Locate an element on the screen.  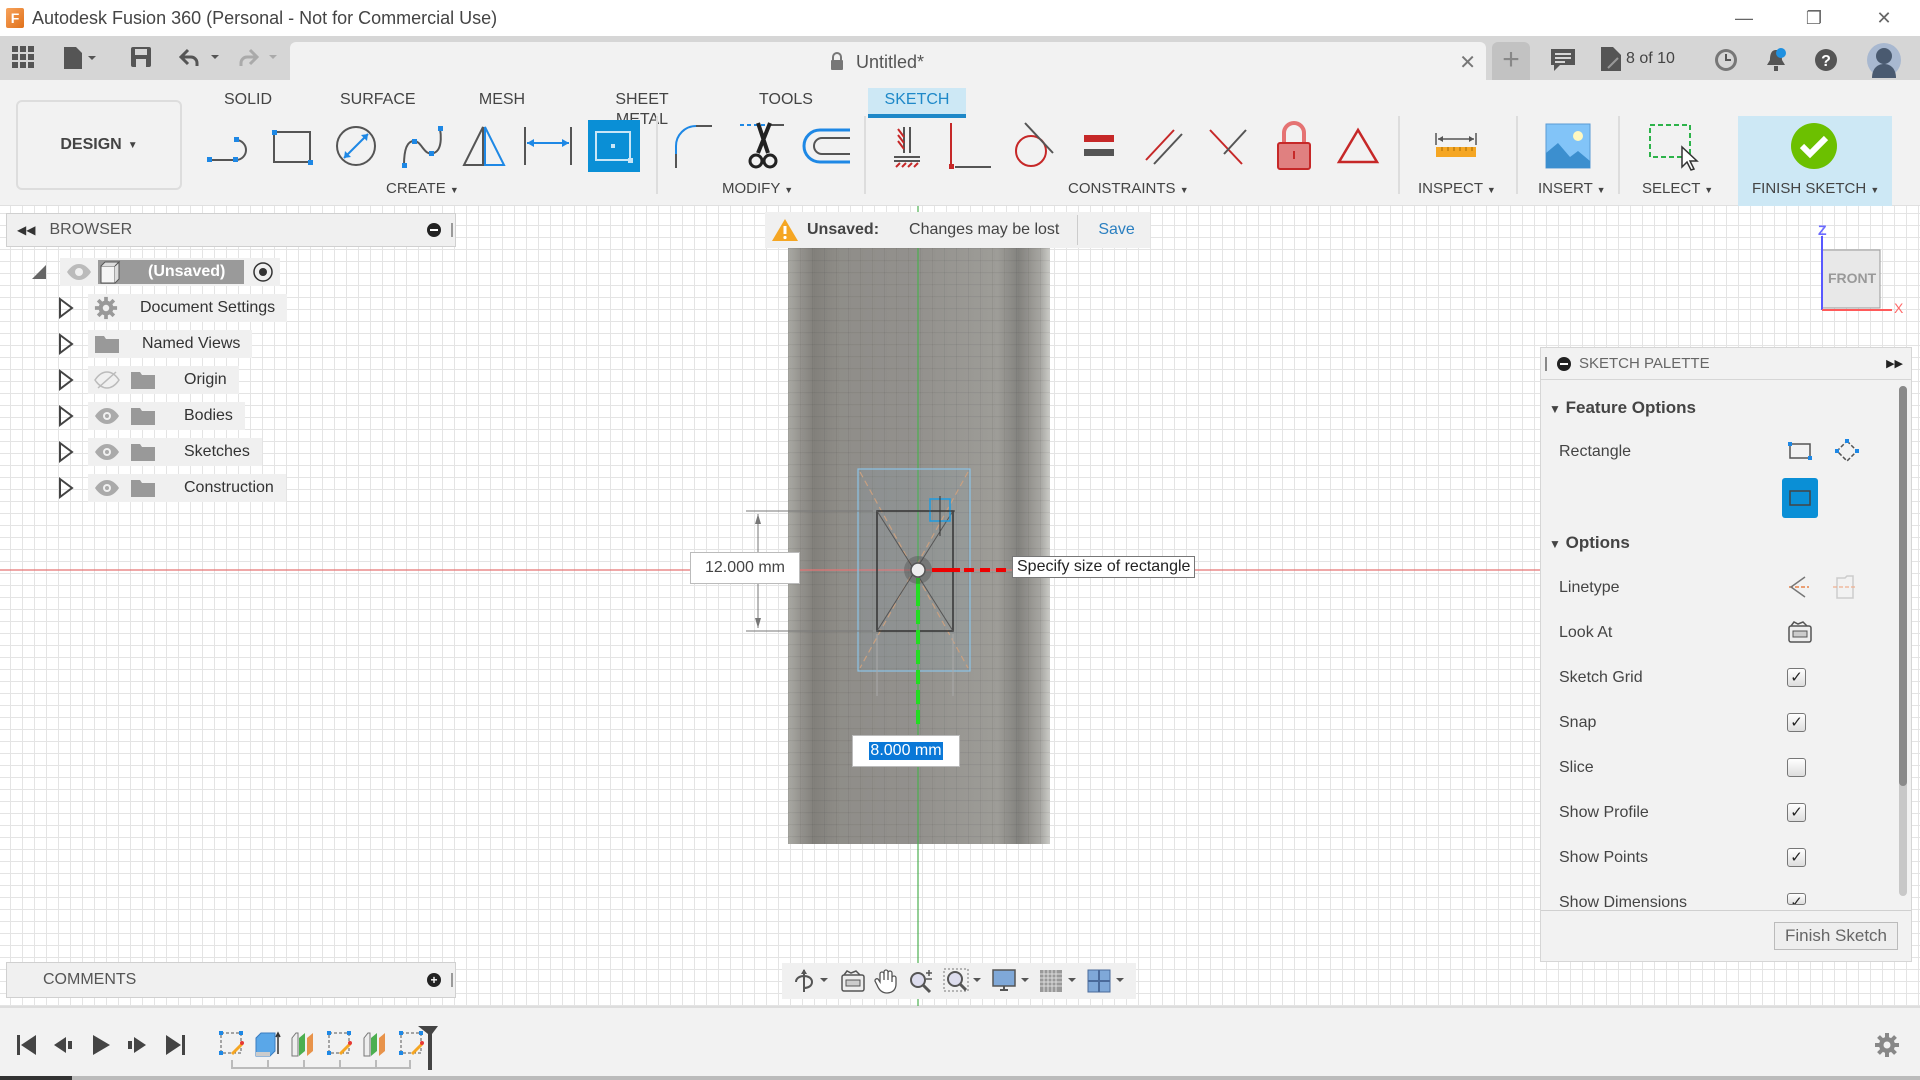
tab-surface: SURFACE is located at coordinates (378, 105).